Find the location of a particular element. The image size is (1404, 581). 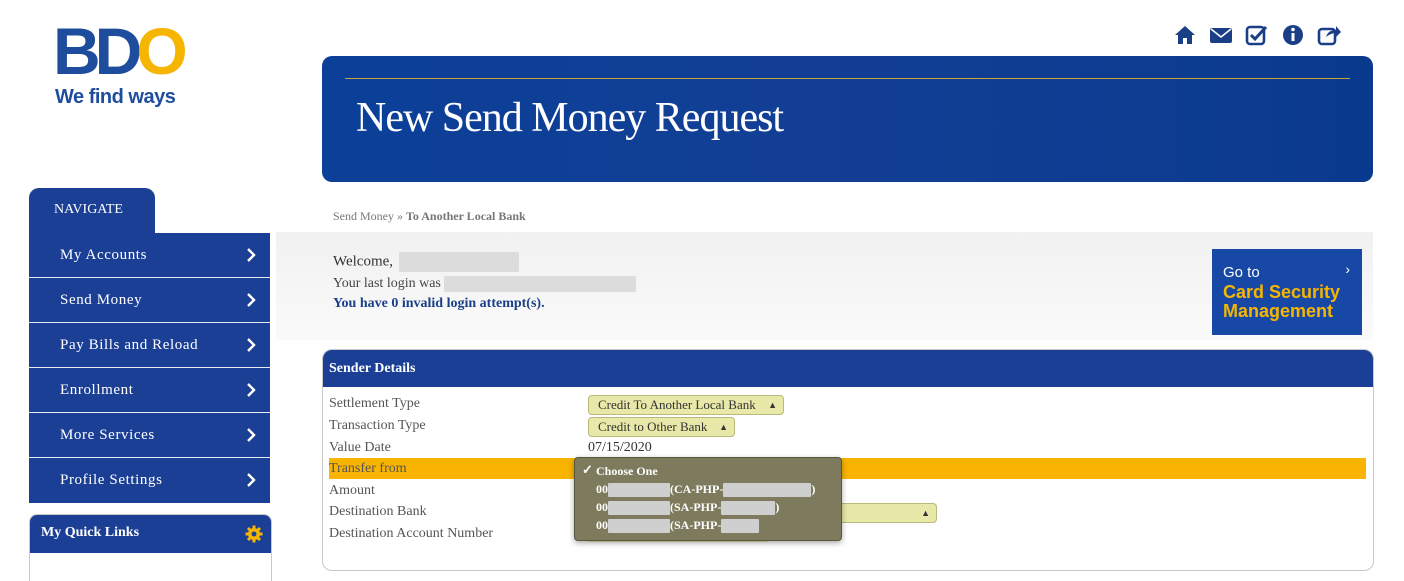

settlement-type-label: Settlement Type is located at coordinates (374, 403).